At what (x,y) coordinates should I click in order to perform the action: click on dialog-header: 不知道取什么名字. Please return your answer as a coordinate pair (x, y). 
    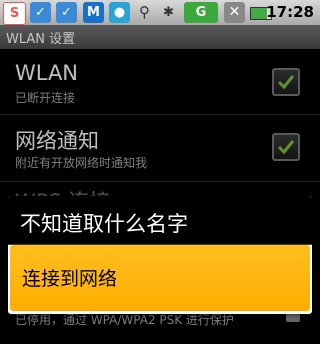
    Looking at the image, I should click on (160, 220).